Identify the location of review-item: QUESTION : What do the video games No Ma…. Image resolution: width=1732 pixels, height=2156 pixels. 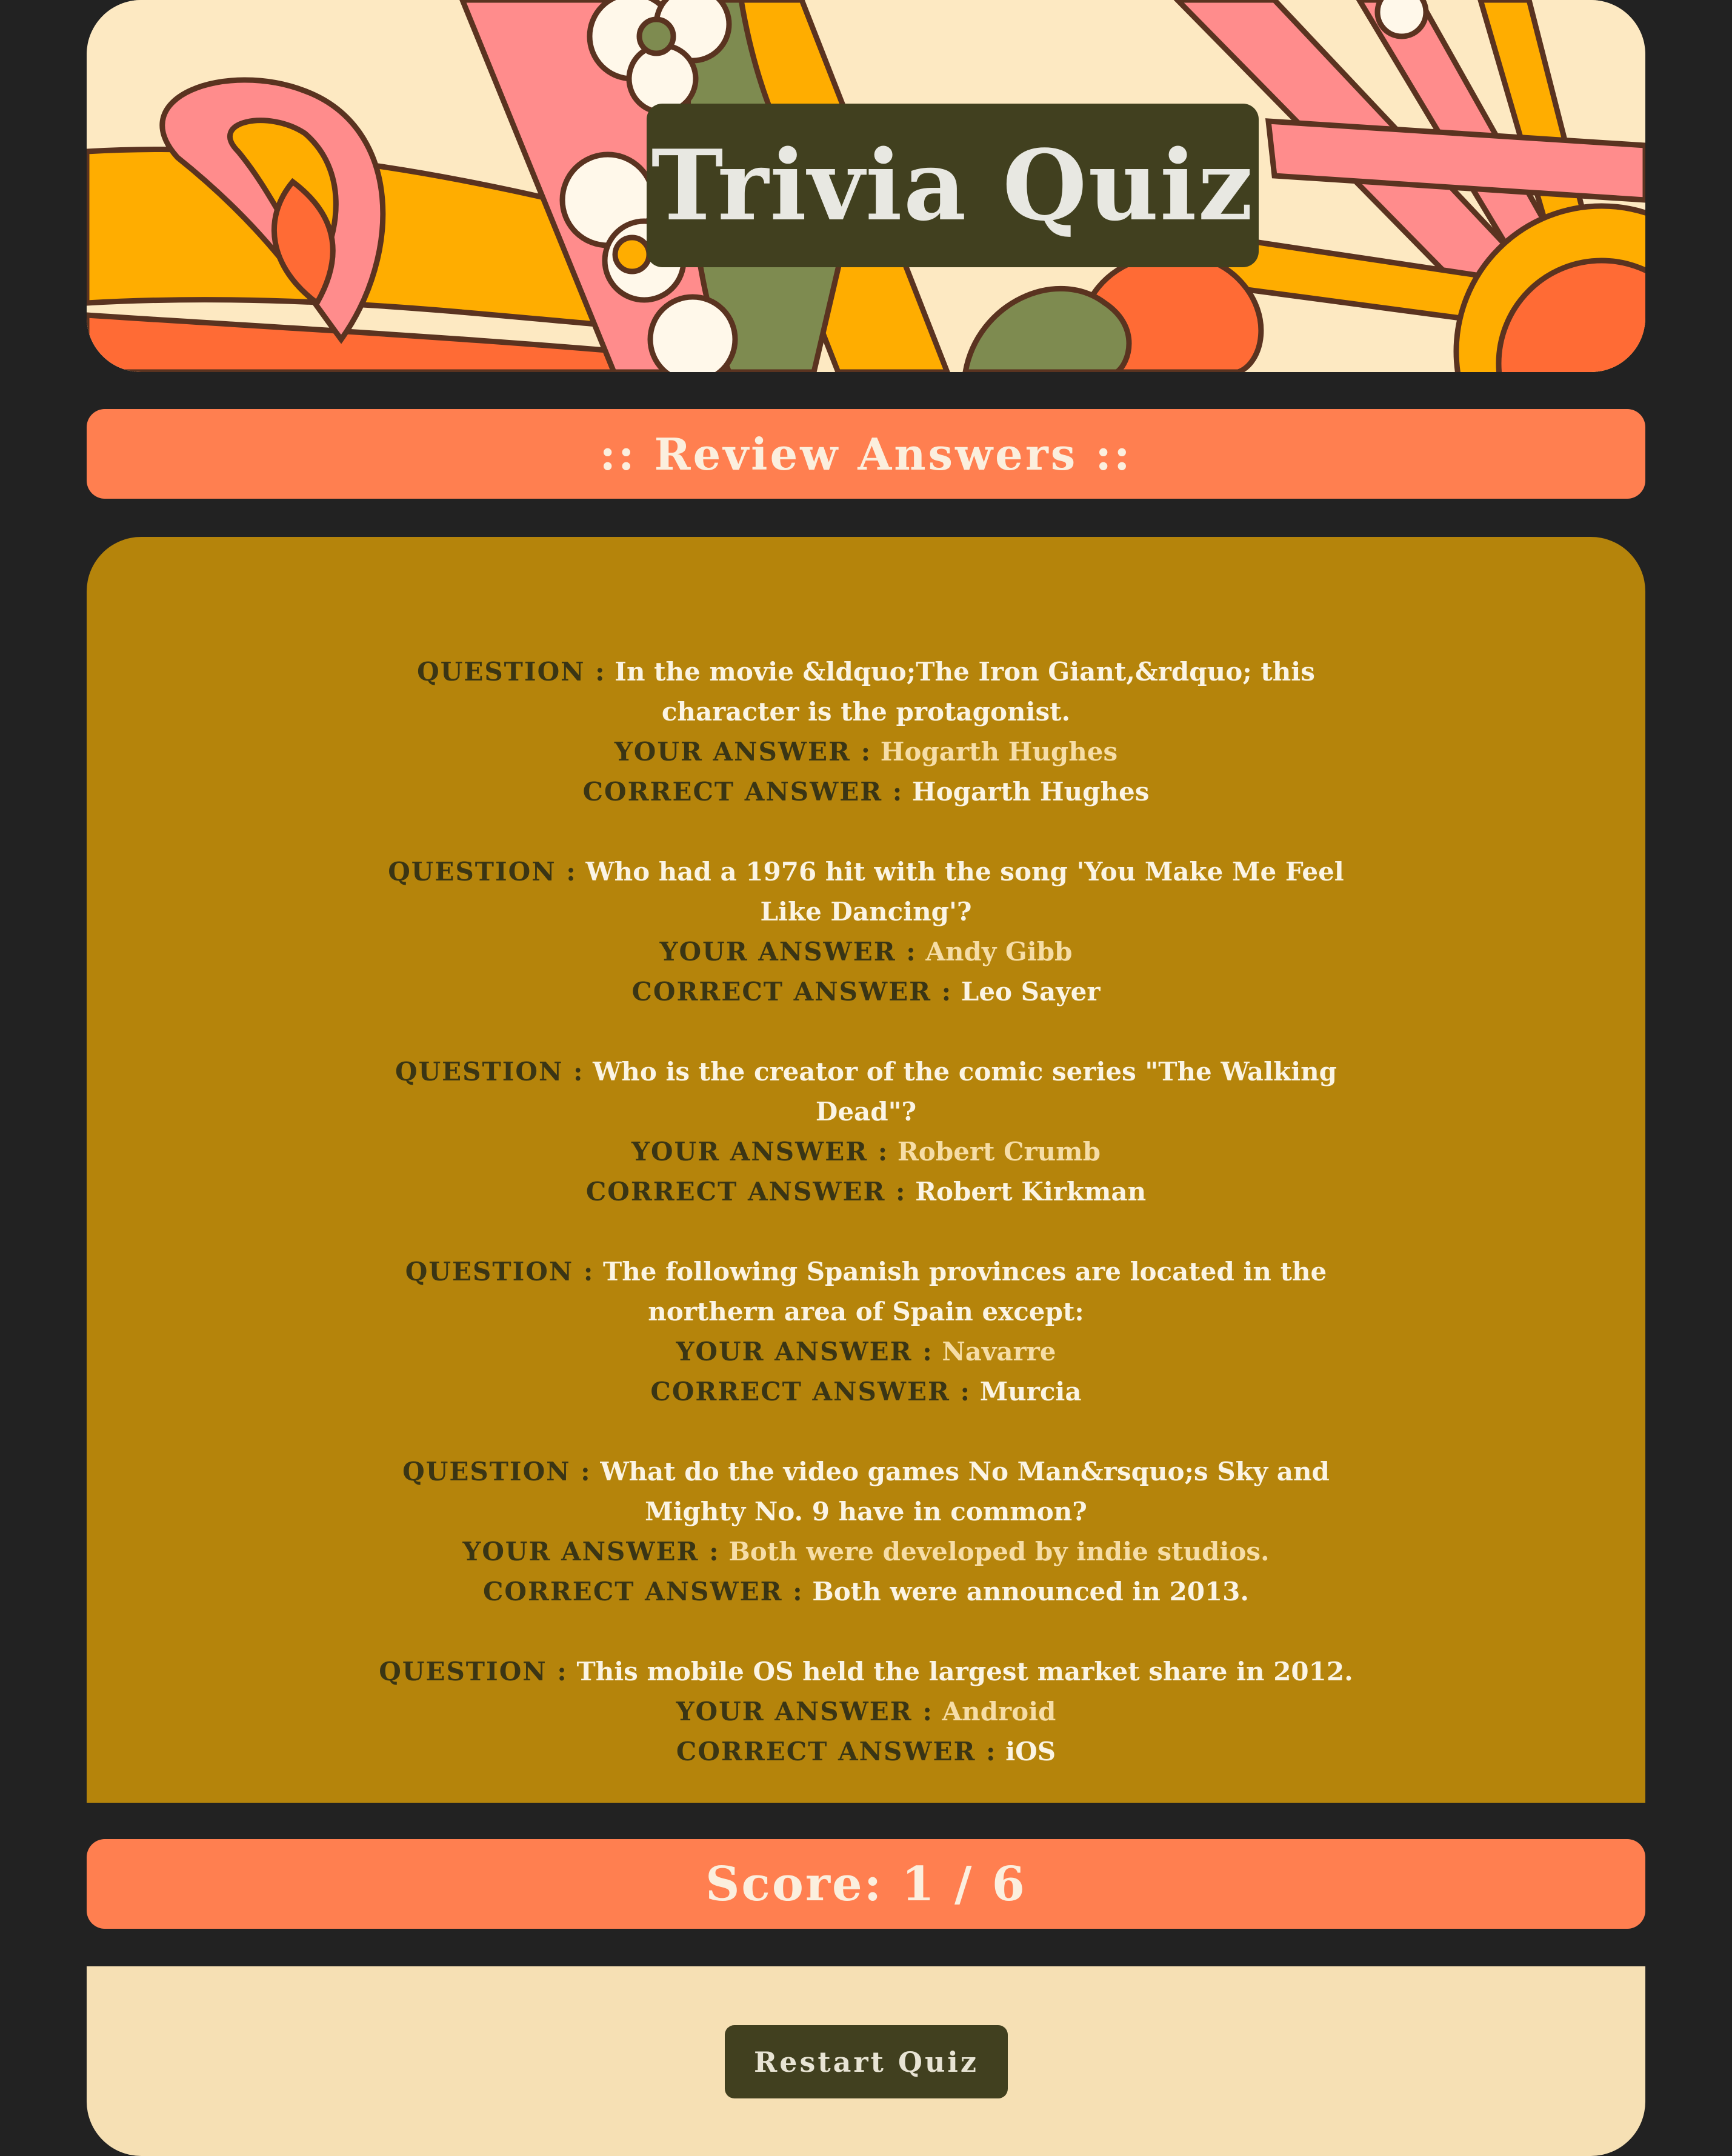
(866, 1532).